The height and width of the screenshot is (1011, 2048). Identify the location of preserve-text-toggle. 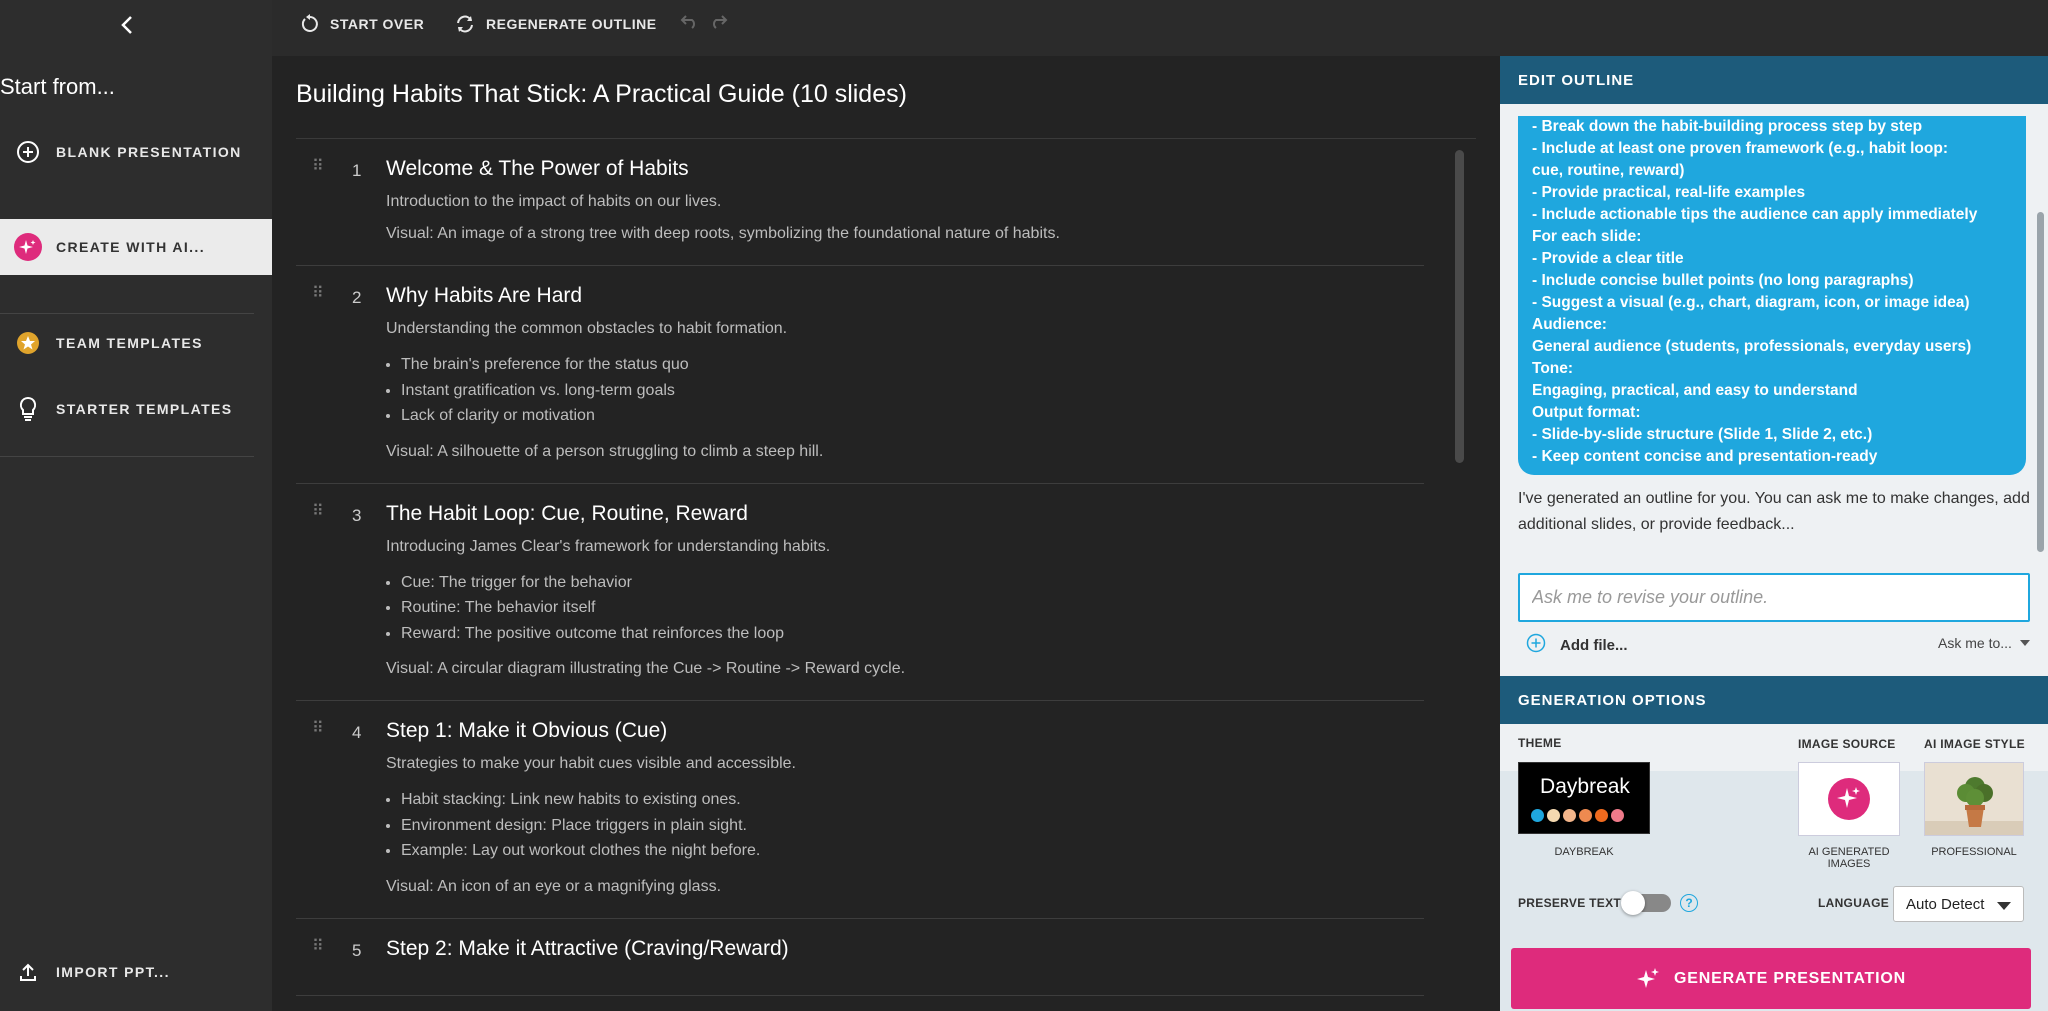
(1646, 903).